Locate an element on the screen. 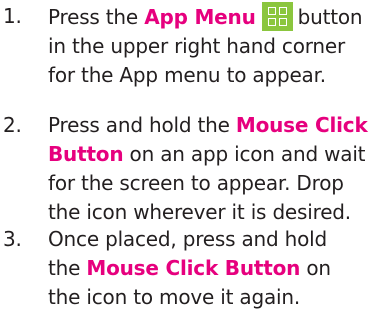 The width and height of the screenshot is (384, 321). step-line: the icon to move it again. is located at coordinates (174, 297).